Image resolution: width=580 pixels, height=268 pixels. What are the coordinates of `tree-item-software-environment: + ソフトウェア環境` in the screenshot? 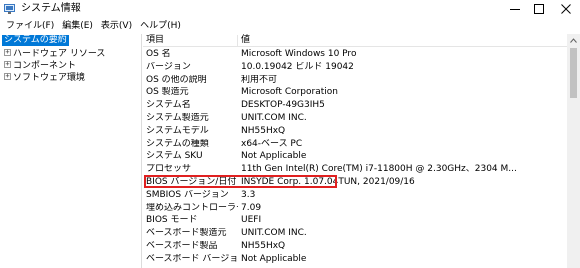 It's located at (45, 77).